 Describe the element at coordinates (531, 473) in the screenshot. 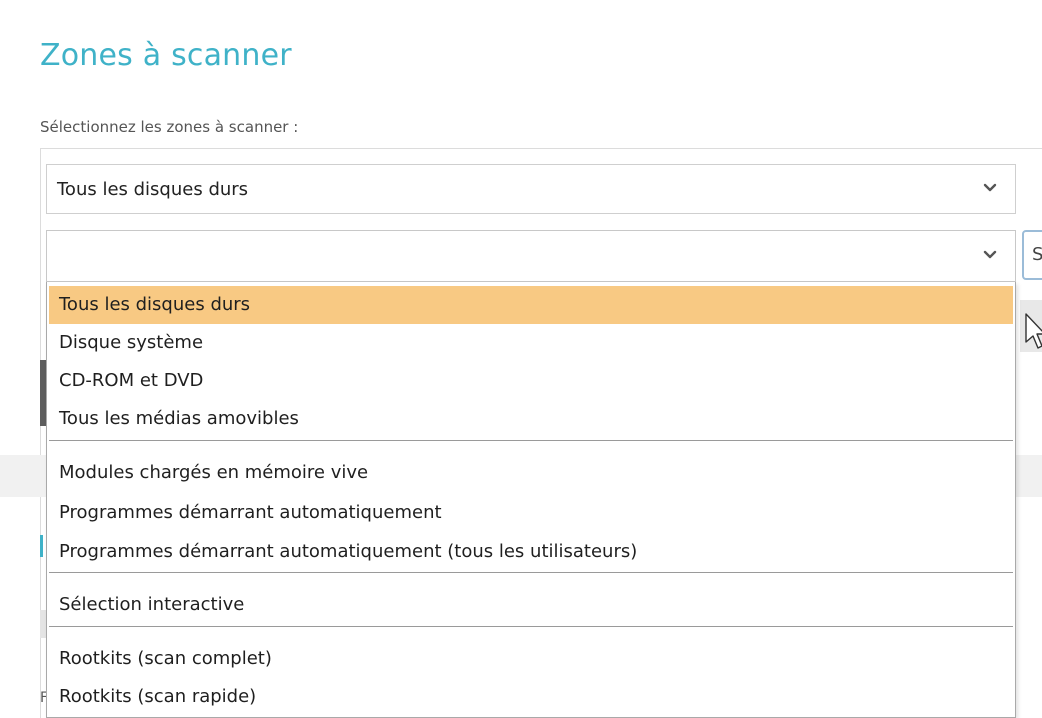

I see `dropdown-option-memory-modules: Modules chargés en mémoire vive` at that location.